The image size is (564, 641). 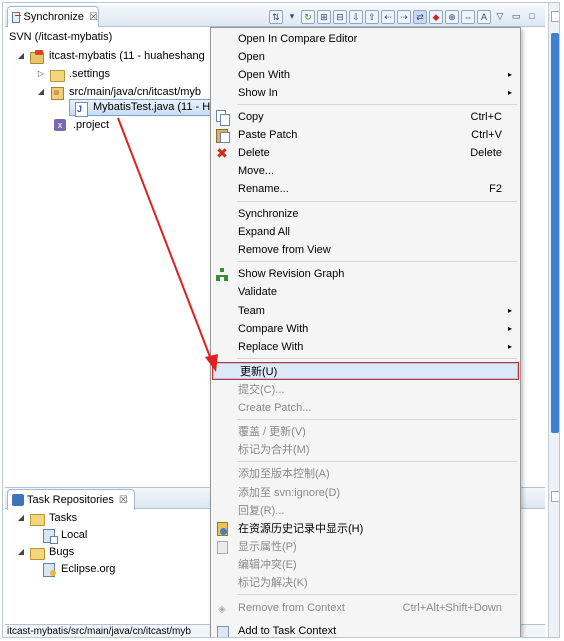 What do you see at coordinates (555, 233) in the screenshot?
I see `vertical-scrollbar` at bounding box center [555, 233].